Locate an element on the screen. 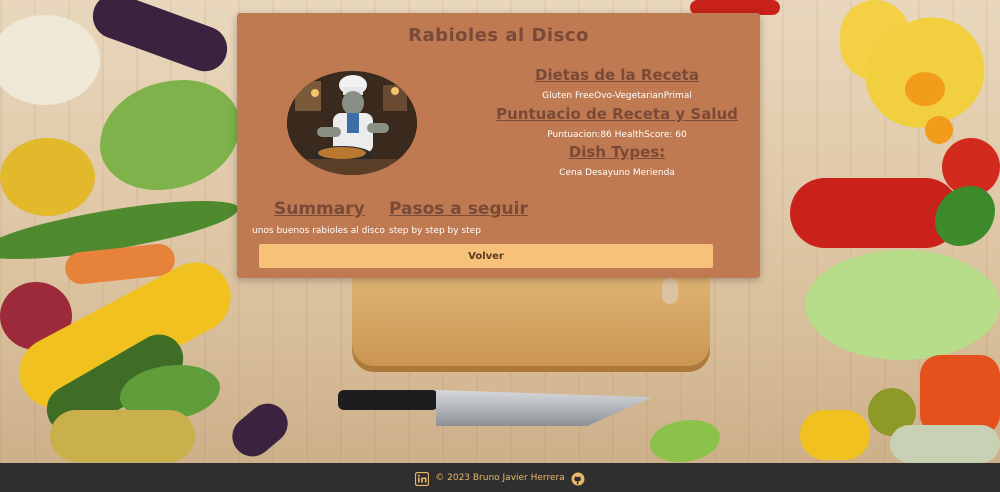 Image resolution: width=1000 pixels, height=492 pixels. steps-text: step by step by step is located at coordinates (435, 231).